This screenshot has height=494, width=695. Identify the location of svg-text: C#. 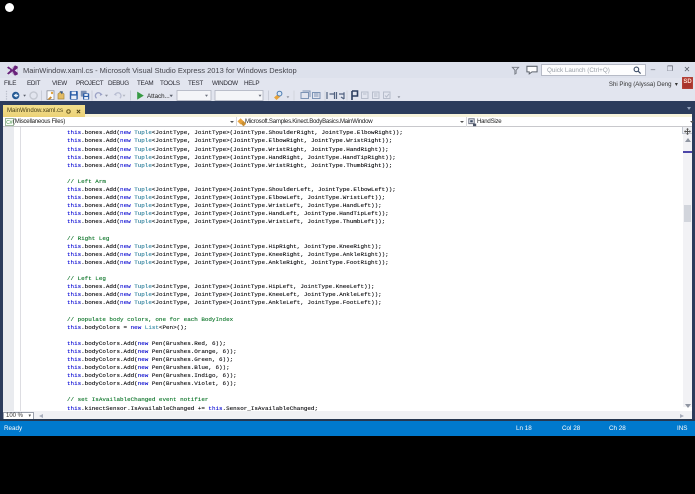
(9, 123).